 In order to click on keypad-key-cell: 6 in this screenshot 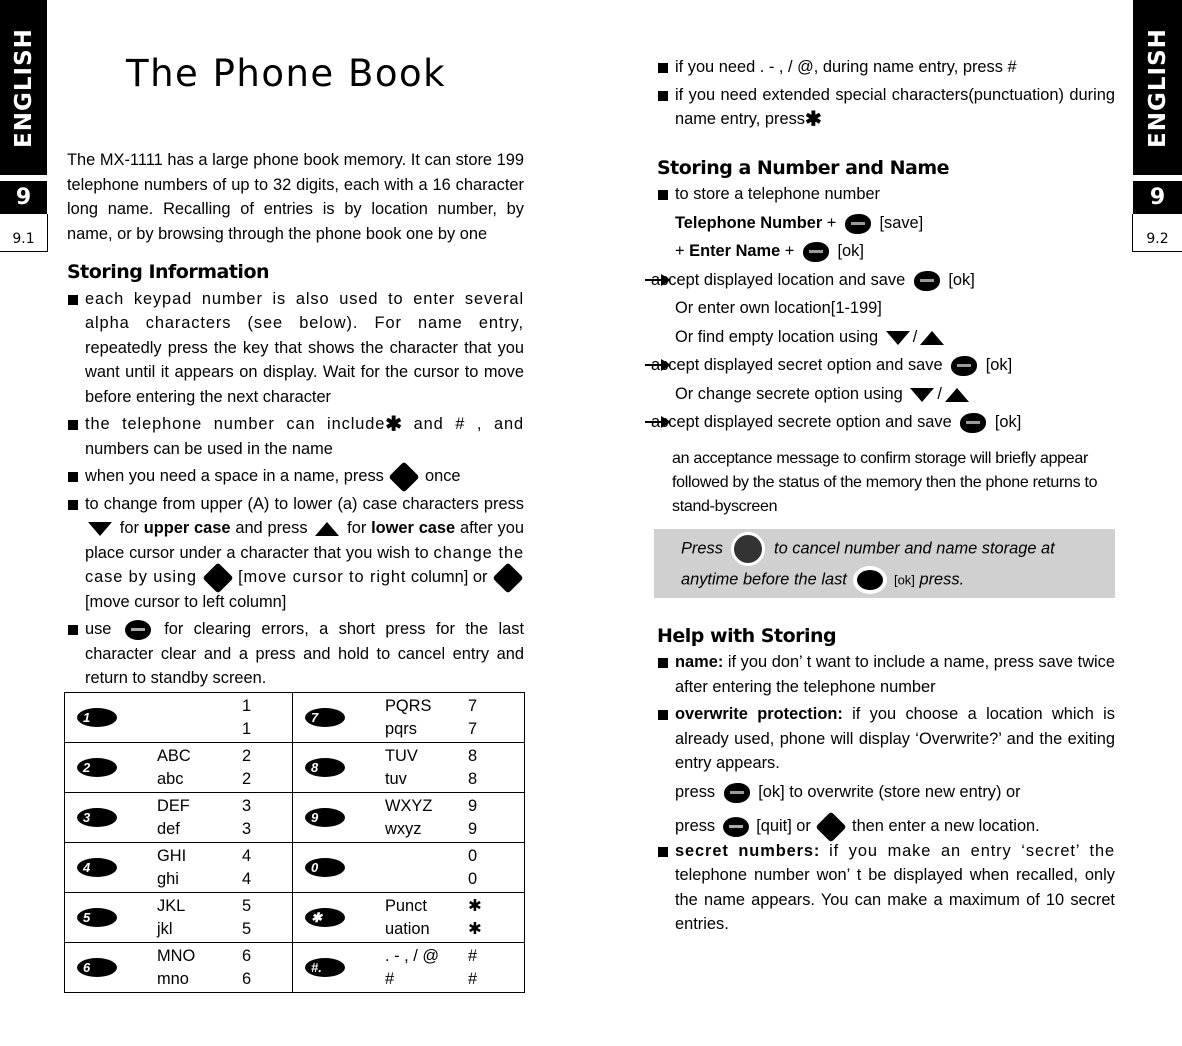, I will do `click(110, 967)`.